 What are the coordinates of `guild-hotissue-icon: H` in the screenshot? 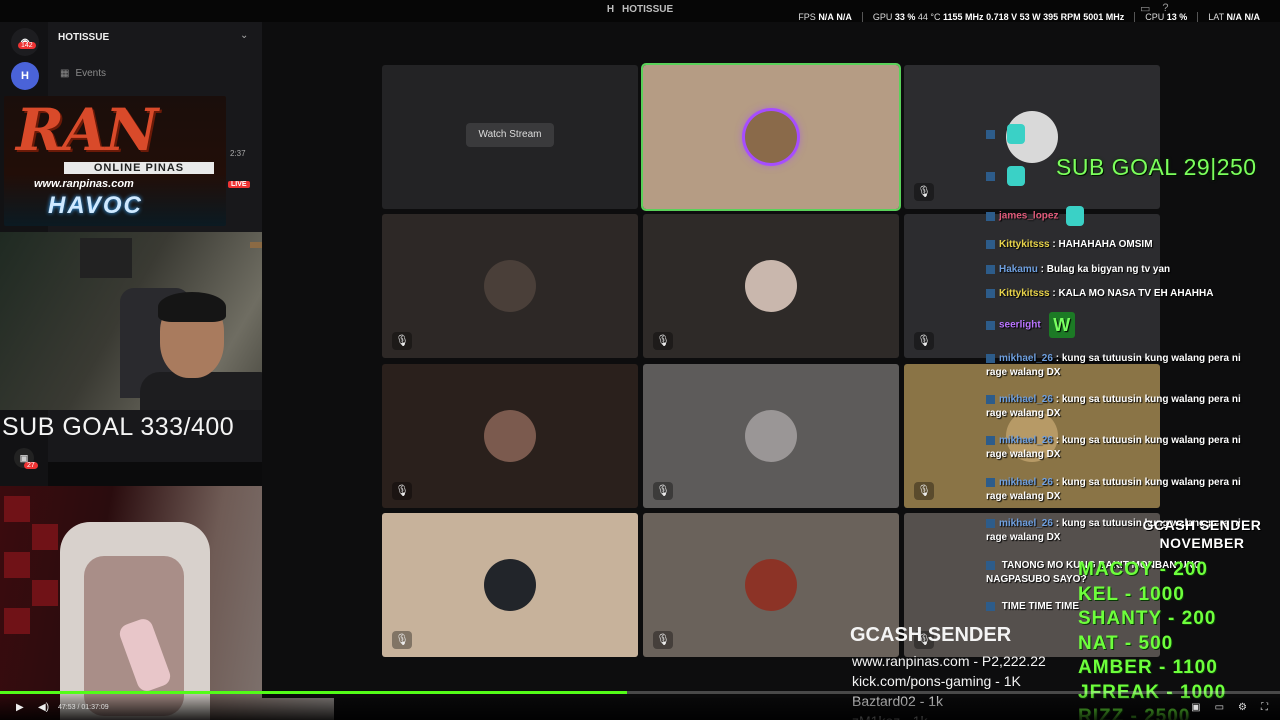 It's located at (25, 76).